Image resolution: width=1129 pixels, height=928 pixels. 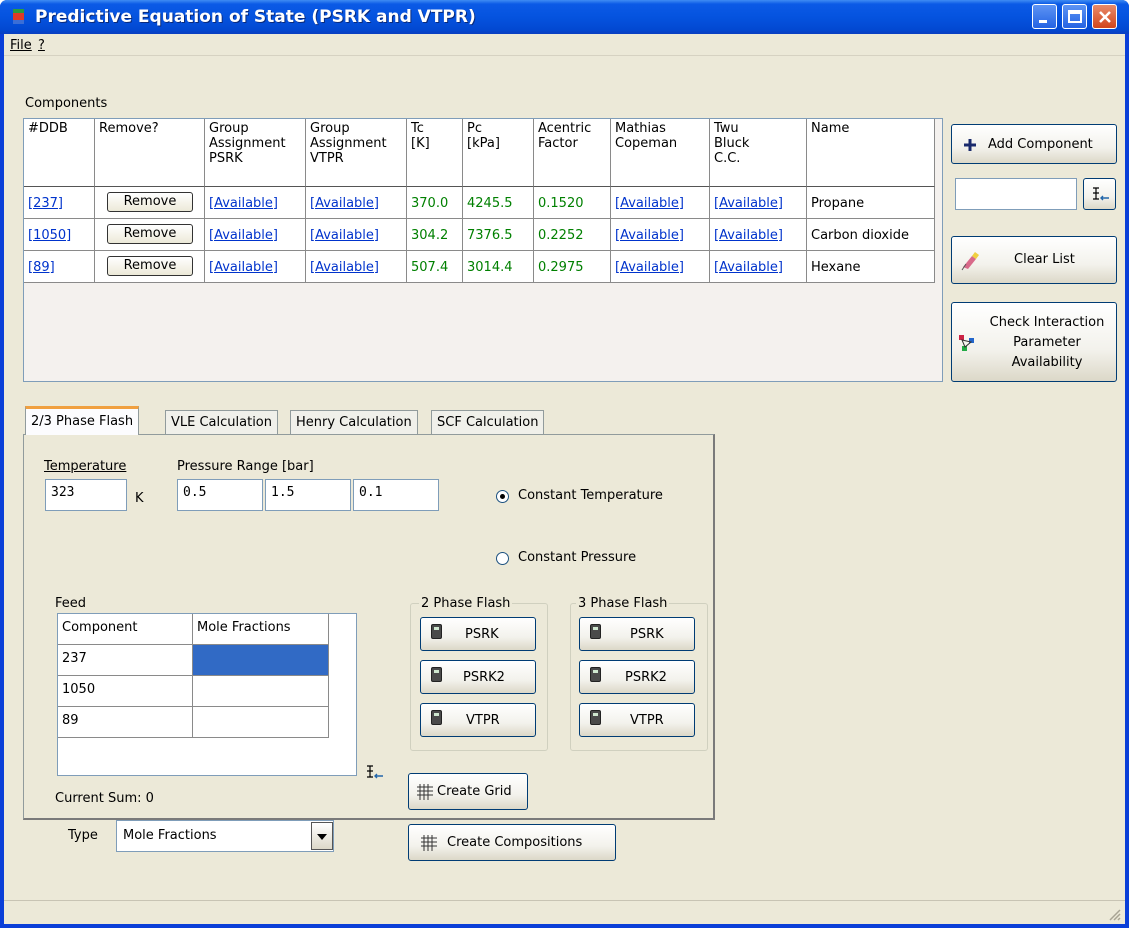 I want to click on header-tc: Tc [K], so click(x=435, y=153).